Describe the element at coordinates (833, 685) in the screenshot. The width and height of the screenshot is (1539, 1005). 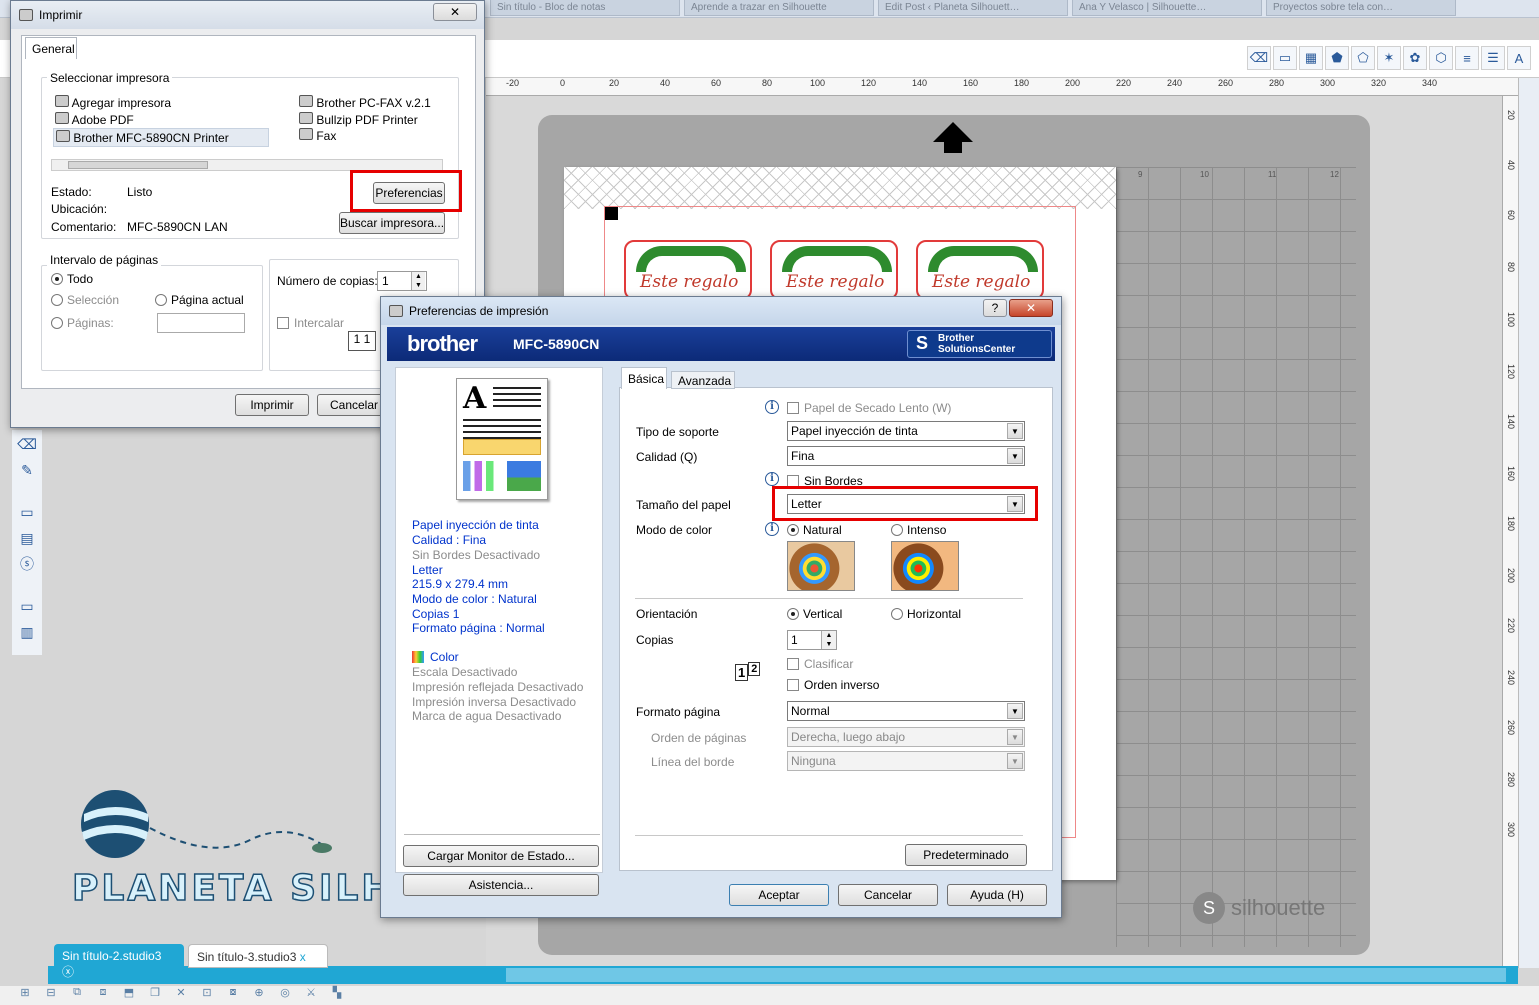
I see `reverse-order-checkbox: Orden inverso` at that location.